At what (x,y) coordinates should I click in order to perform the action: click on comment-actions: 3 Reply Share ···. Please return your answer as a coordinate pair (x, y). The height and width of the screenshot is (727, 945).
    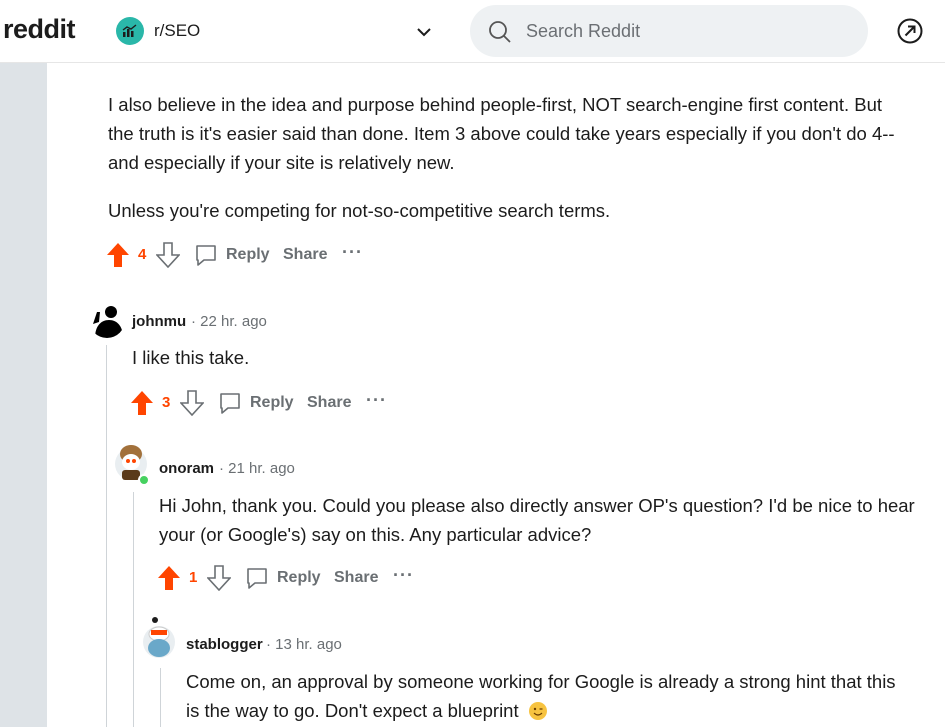
    Looking at the image, I should click on (278, 403).